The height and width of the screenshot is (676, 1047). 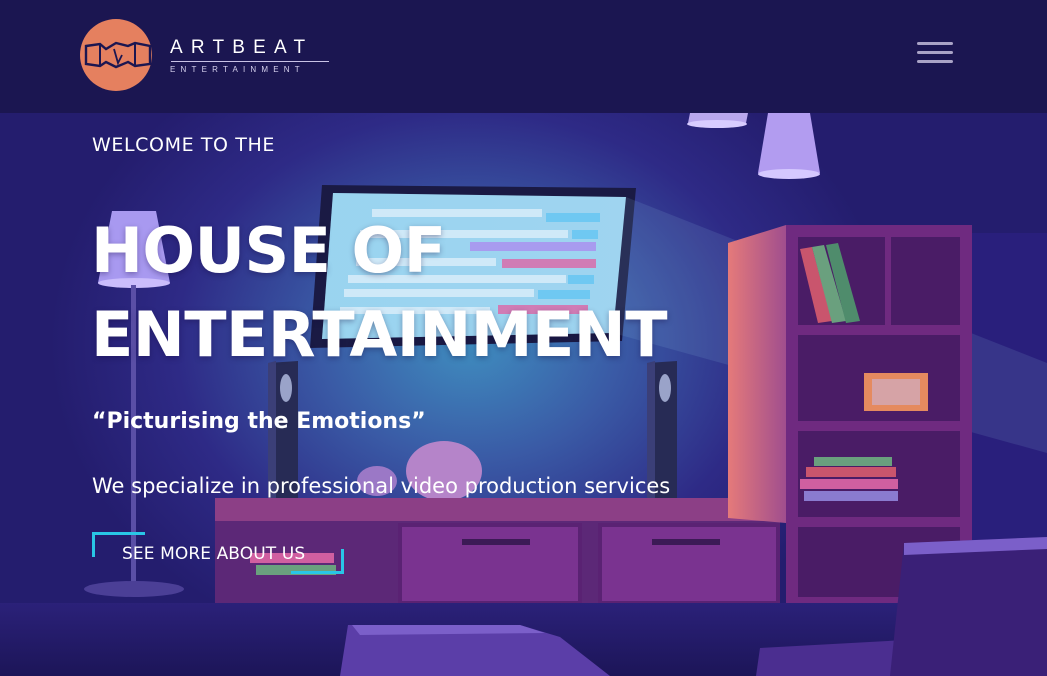 I want to click on headline-line-1: HOUSE OF, so click(x=268, y=250).